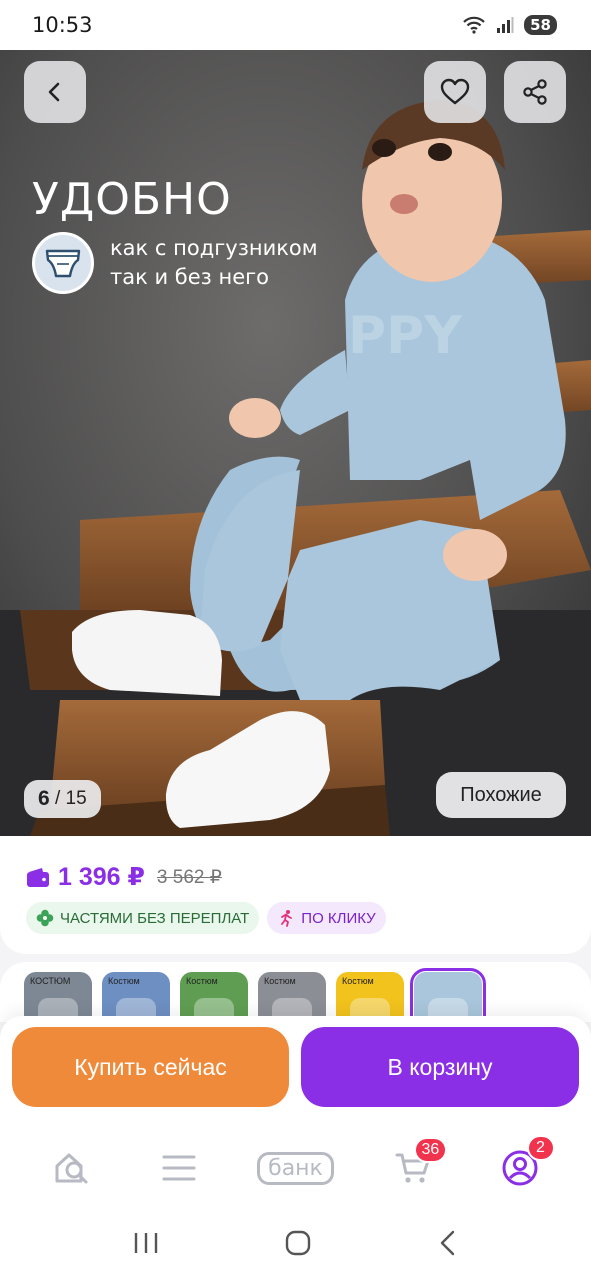  I want to click on home-icon, so click(297, 1242).